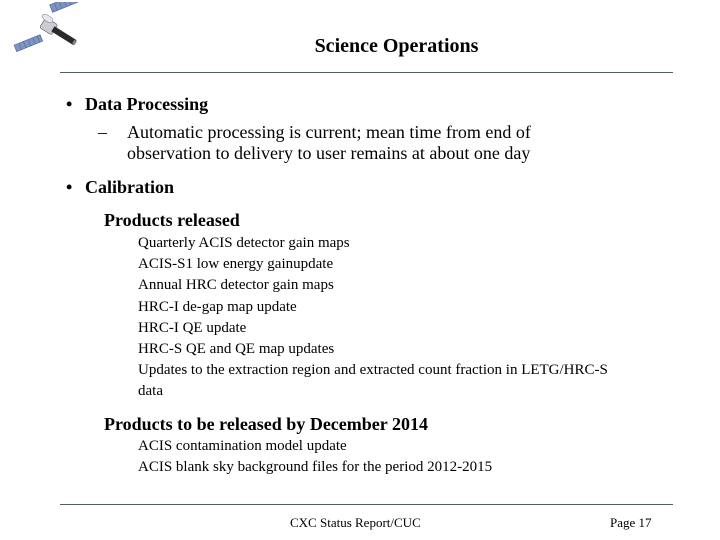 This screenshot has width=720, height=540. What do you see at coordinates (244, 243) in the screenshot?
I see `list-item: Quarterly ACIS detector gain maps` at bounding box center [244, 243].